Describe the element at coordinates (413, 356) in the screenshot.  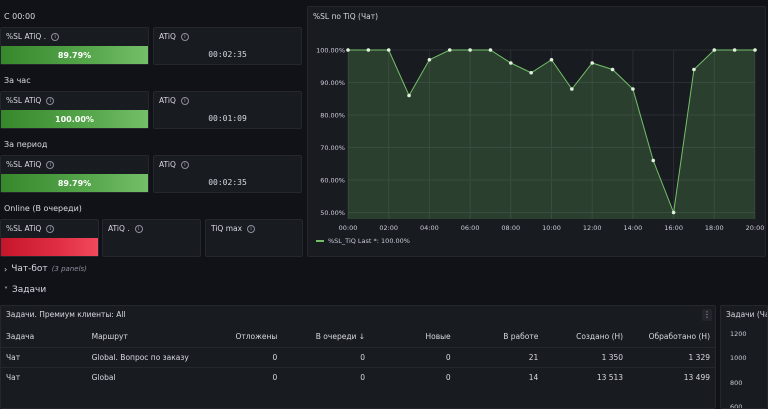
I see `cell-new: 0` at that location.